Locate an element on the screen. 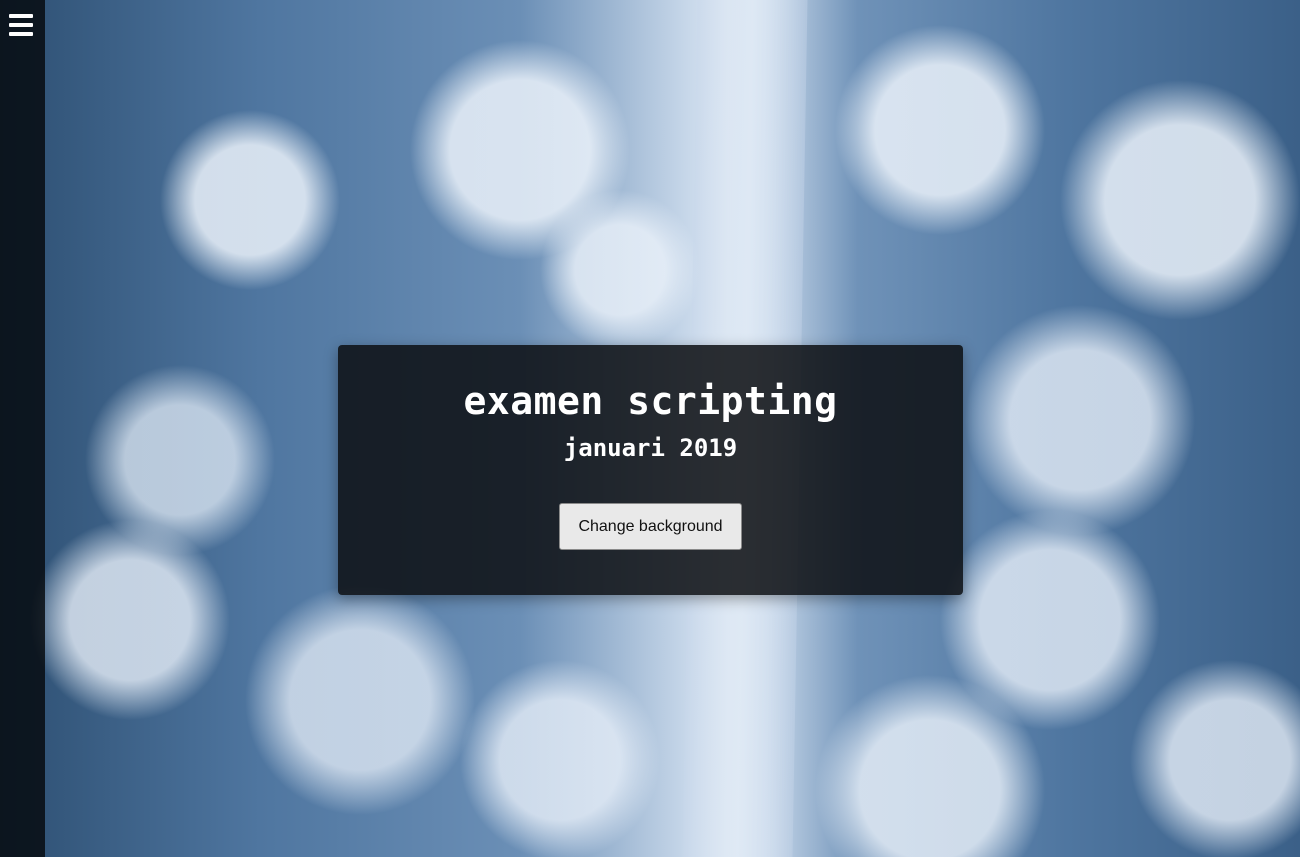 The width and height of the screenshot is (1300, 857). page-title: examen scripting is located at coordinates (650, 401).